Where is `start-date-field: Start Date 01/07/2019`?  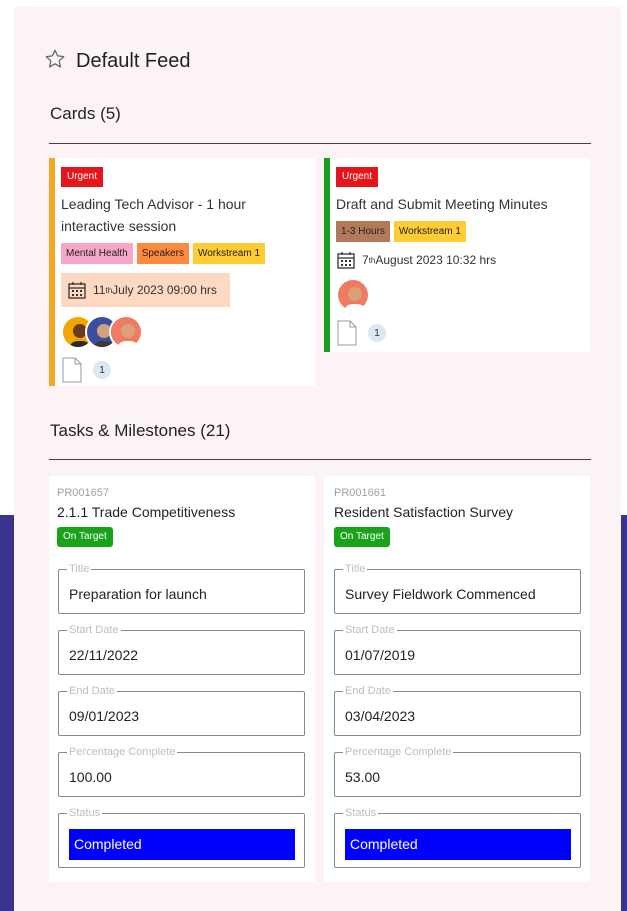
start-date-field: Start Date 01/07/2019 is located at coordinates (457, 649).